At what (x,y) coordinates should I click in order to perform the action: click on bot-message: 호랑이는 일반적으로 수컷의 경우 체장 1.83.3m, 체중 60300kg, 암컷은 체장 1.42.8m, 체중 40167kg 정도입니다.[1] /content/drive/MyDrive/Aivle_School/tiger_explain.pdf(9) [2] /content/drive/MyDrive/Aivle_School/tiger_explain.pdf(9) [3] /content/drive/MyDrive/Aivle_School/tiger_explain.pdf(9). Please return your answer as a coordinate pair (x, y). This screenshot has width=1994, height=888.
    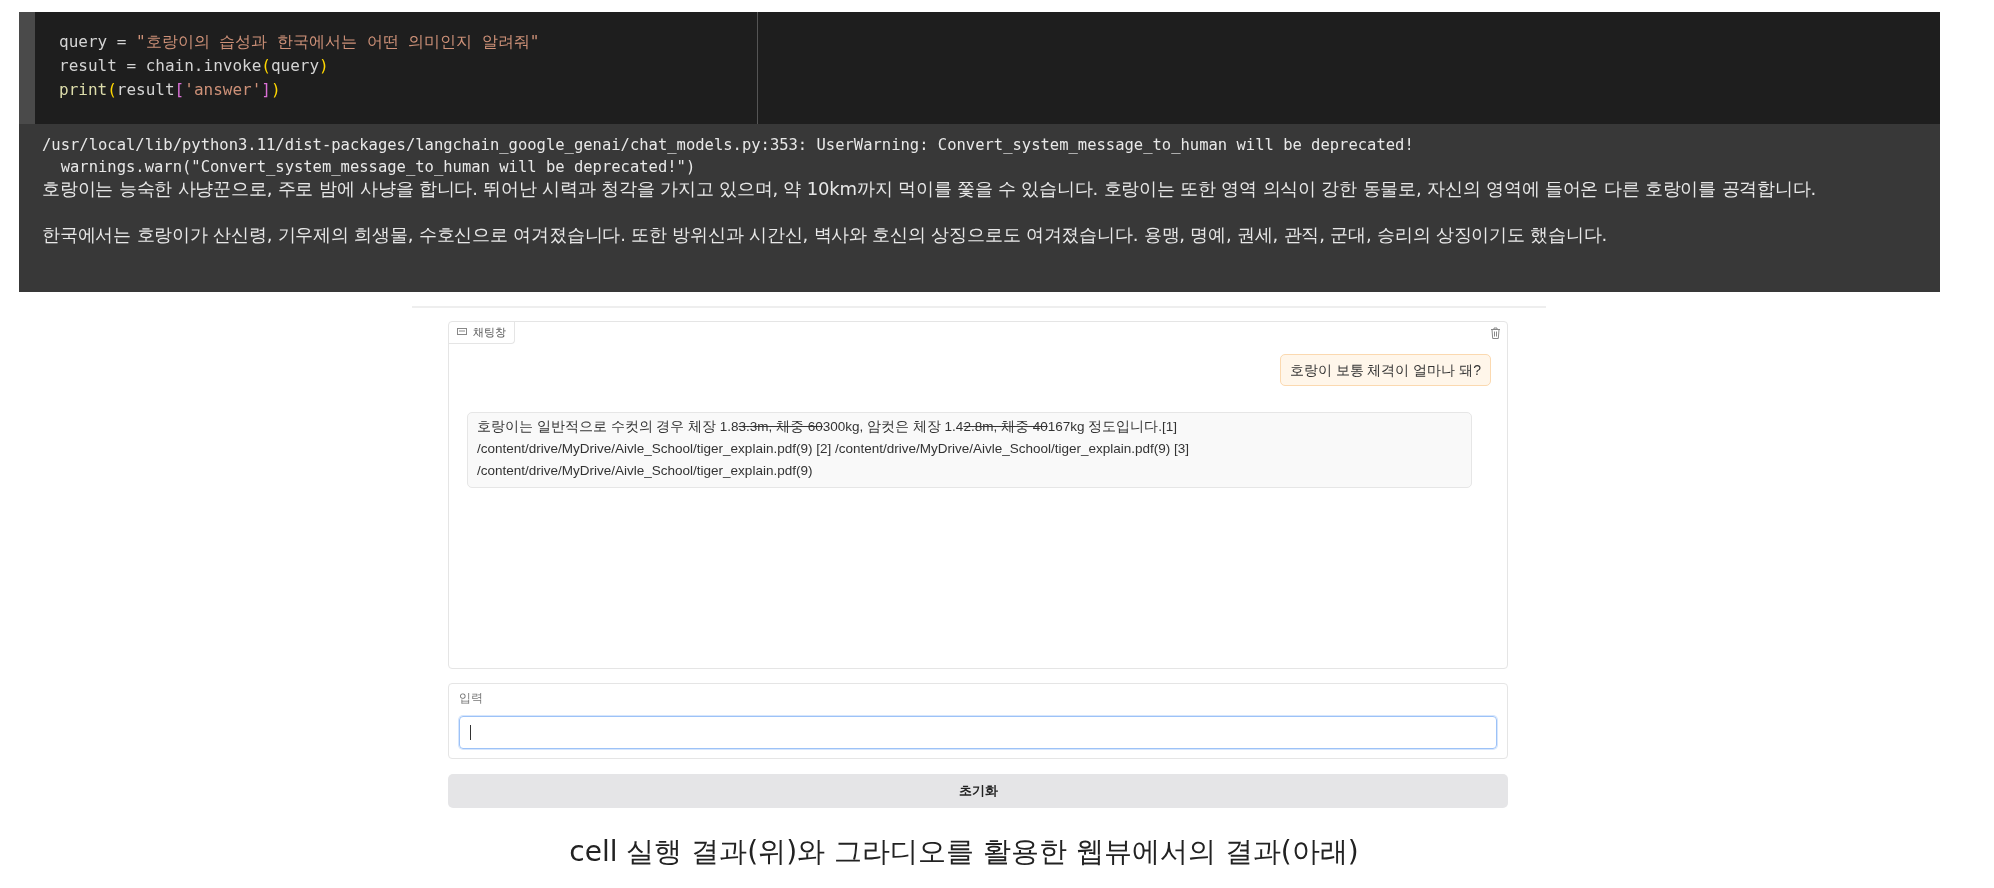
    Looking at the image, I should click on (969, 450).